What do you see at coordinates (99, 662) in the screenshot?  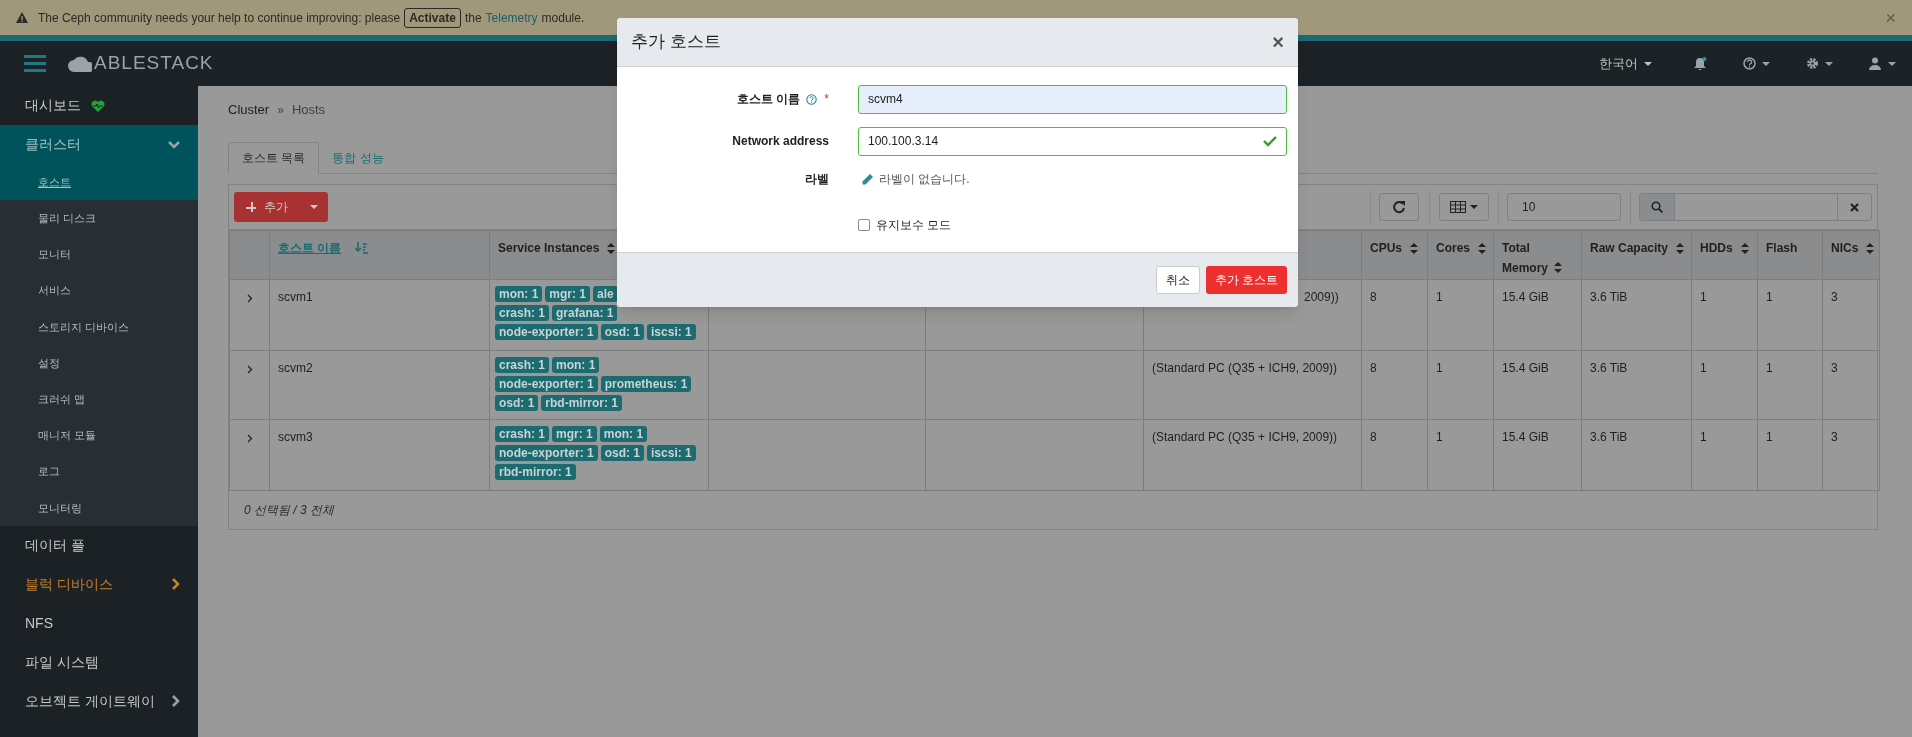 I see `sidebar-item: 파일 시스템` at bounding box center [99, 662].